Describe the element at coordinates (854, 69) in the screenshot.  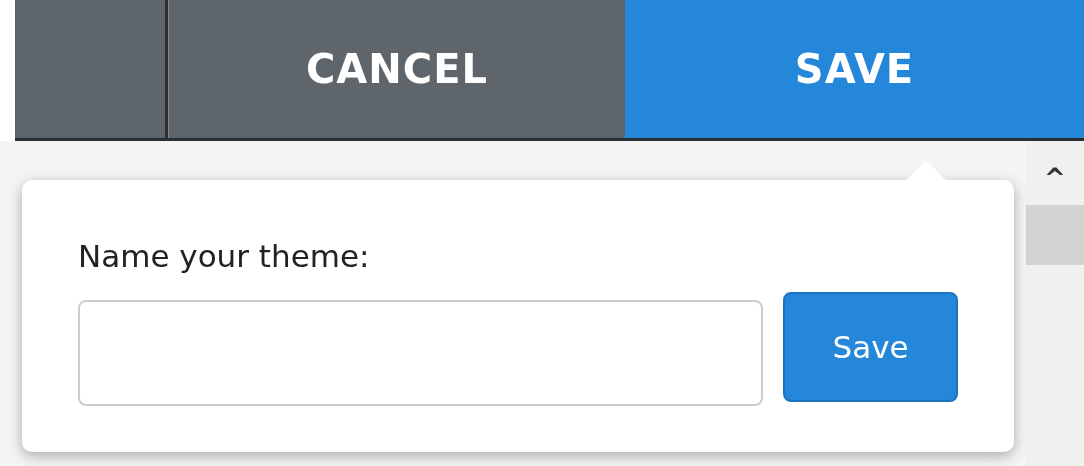
I see `save-button: SAVE` at that location.